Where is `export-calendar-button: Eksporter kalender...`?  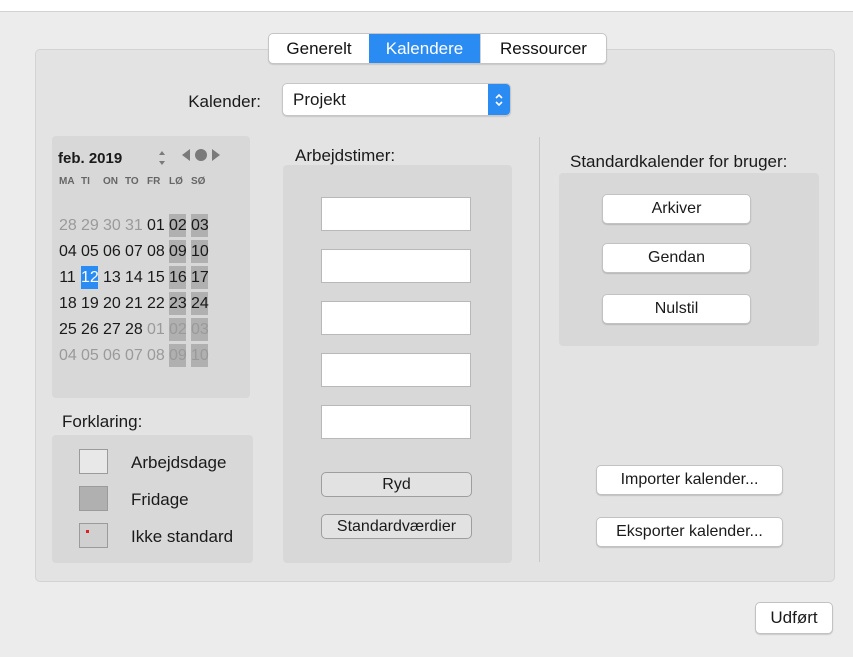 export-calendar-button: Eksporter kalender... is located at coordinates (689, 532).